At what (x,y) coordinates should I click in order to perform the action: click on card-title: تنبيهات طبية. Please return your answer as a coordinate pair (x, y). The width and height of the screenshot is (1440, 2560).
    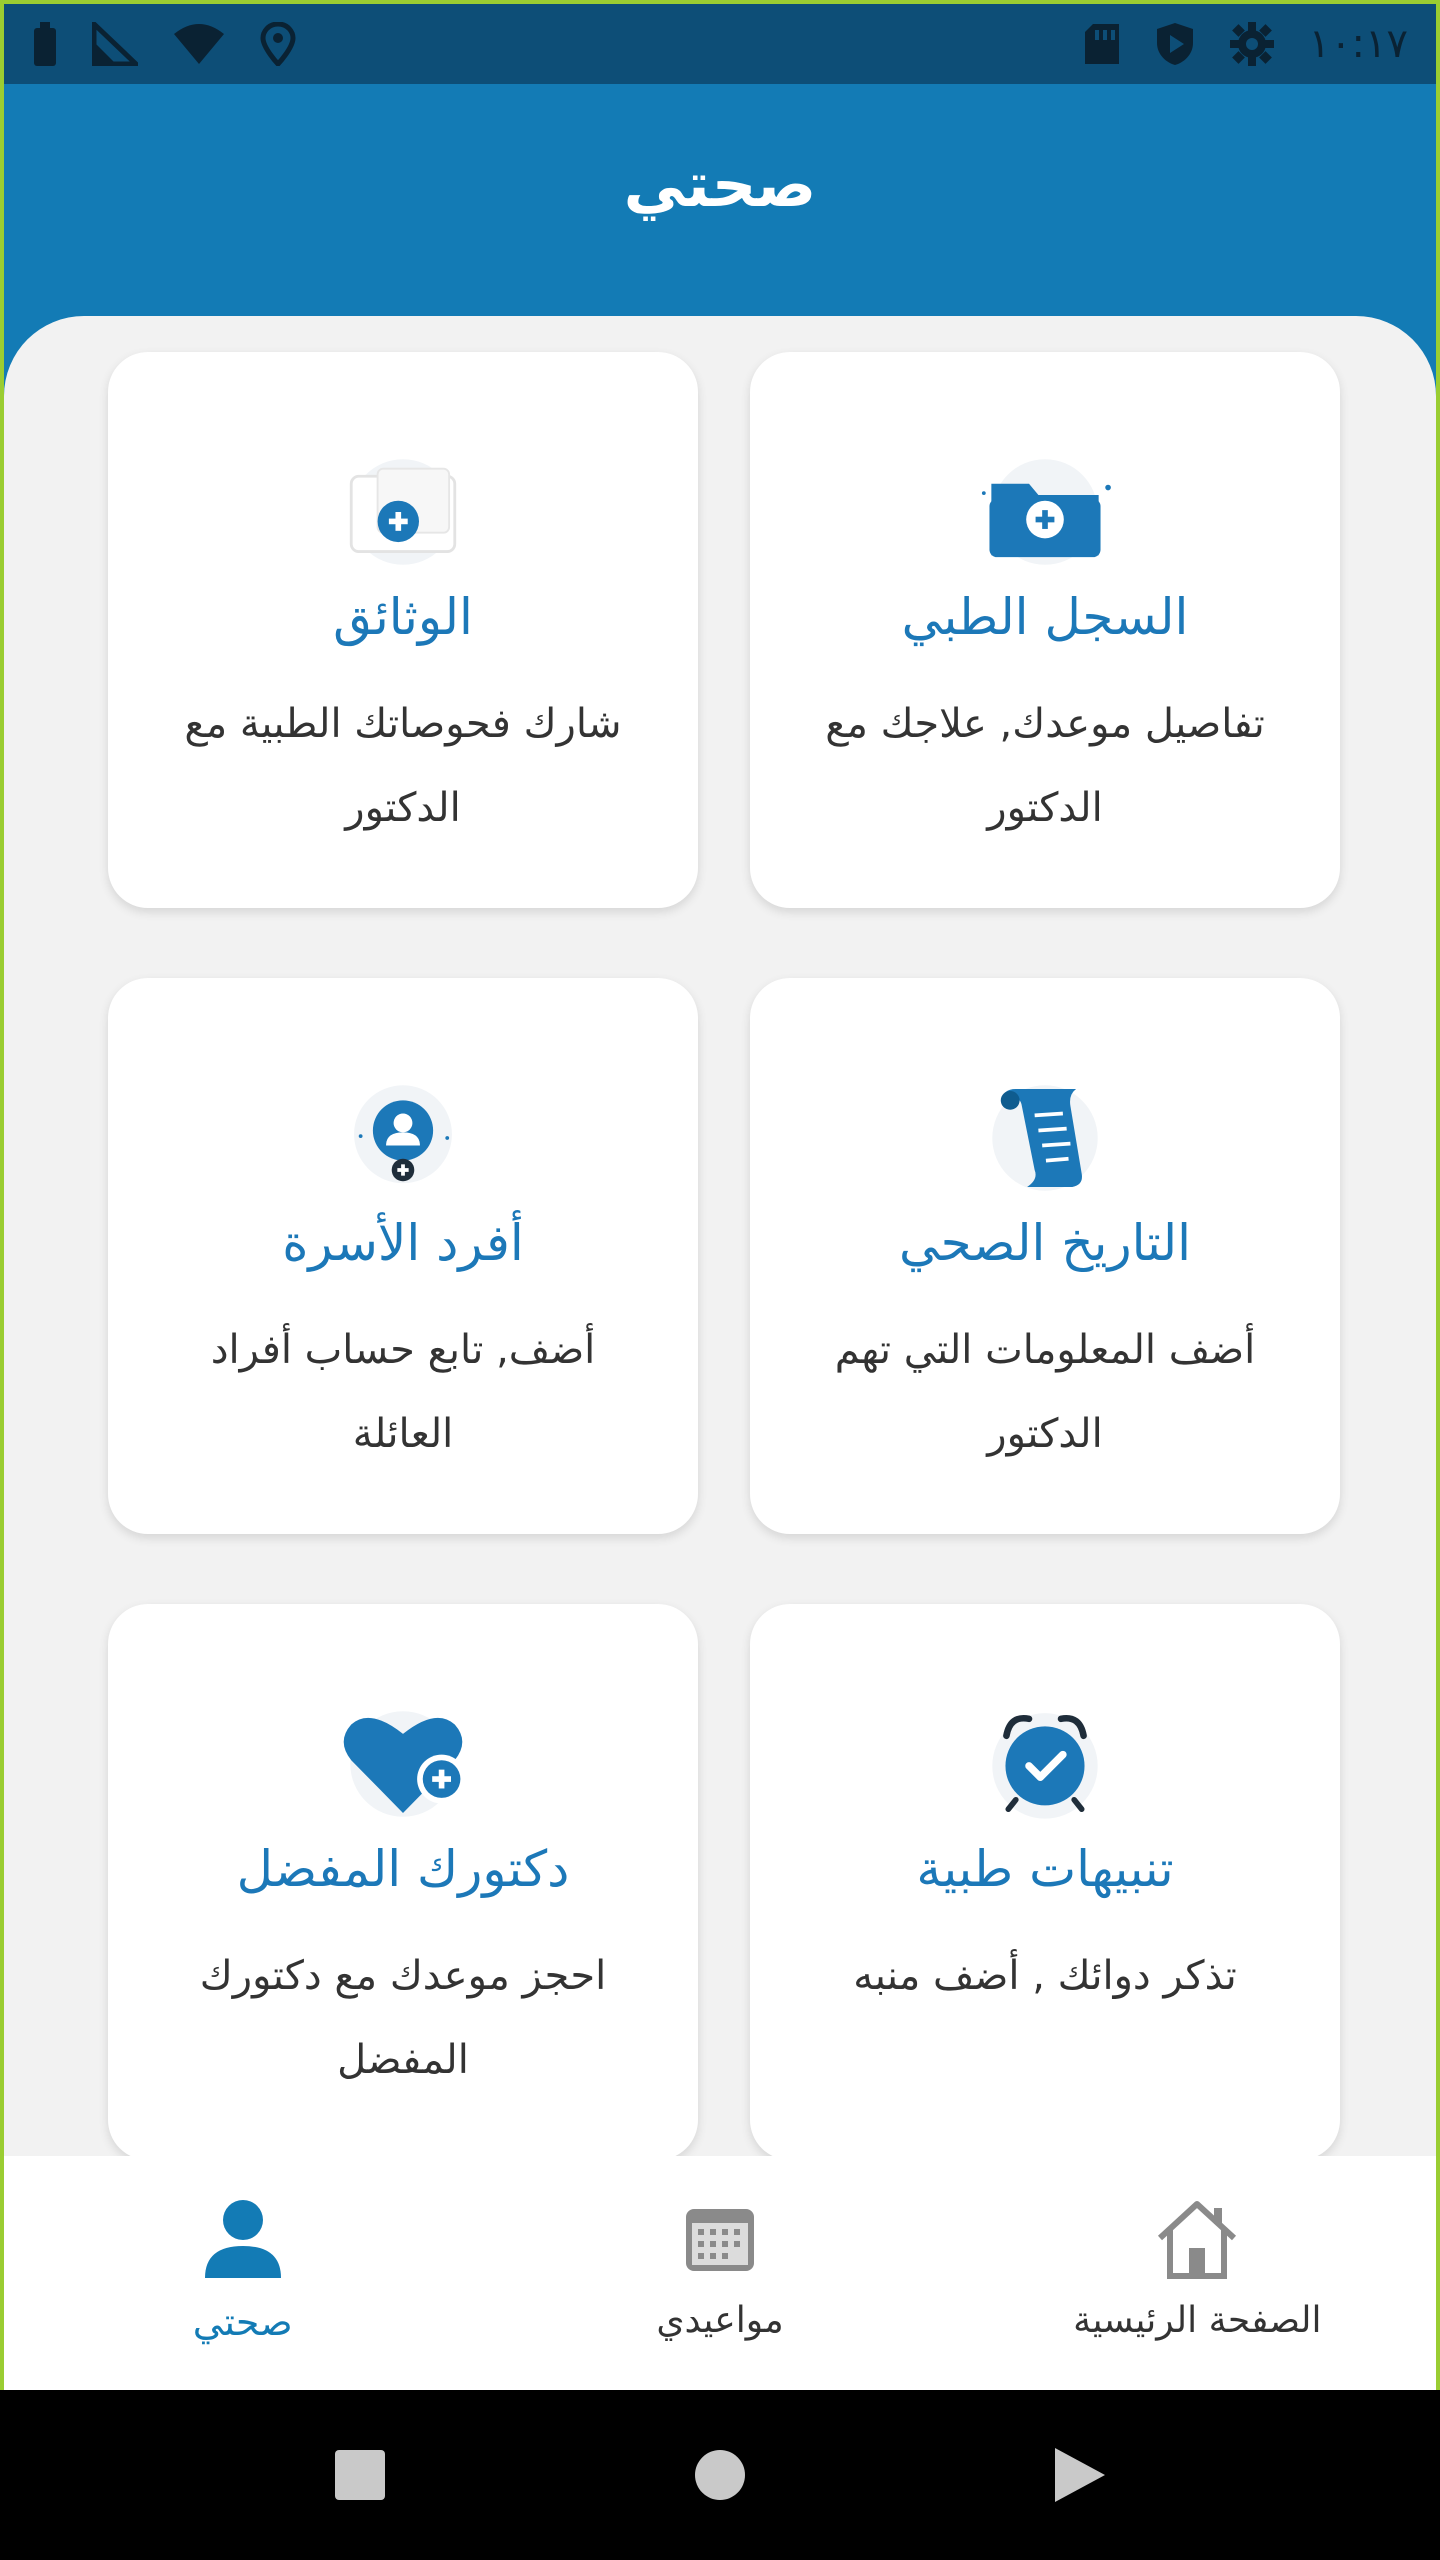
    Looking at the image, I should click on (1045, 1869).